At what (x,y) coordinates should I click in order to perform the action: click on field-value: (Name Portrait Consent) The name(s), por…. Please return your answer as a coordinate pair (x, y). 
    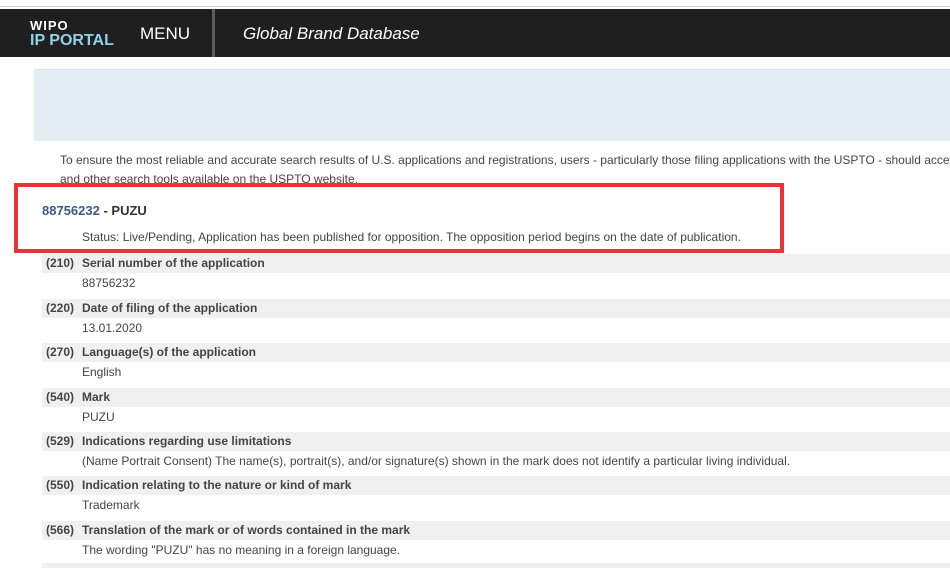
    Looking at the image, I should click on (436, 461).